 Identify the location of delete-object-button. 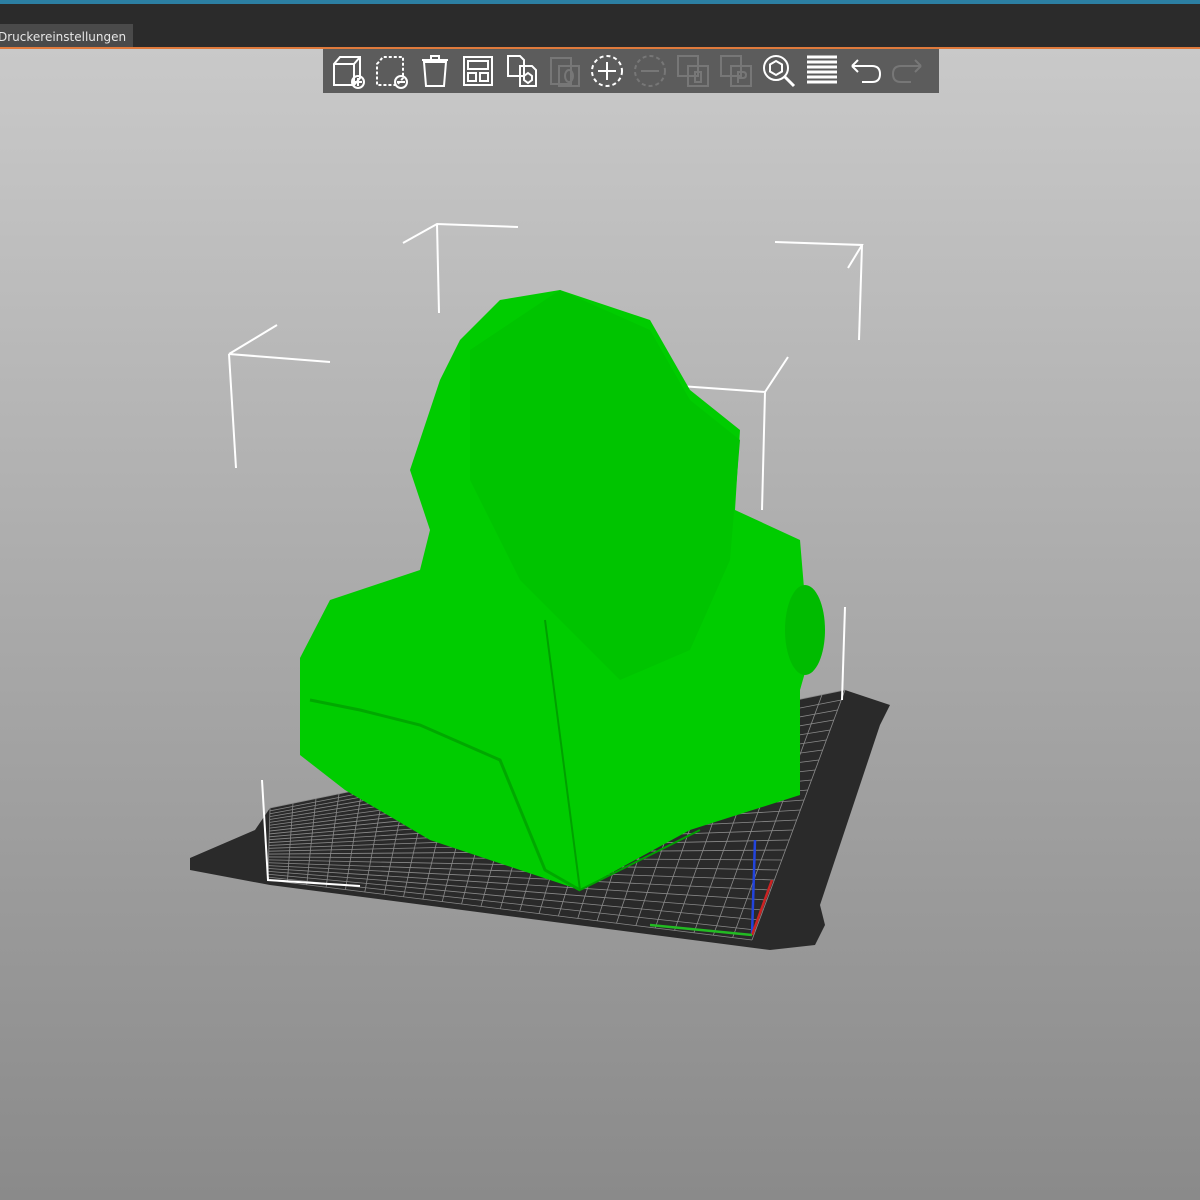
(392, 71).